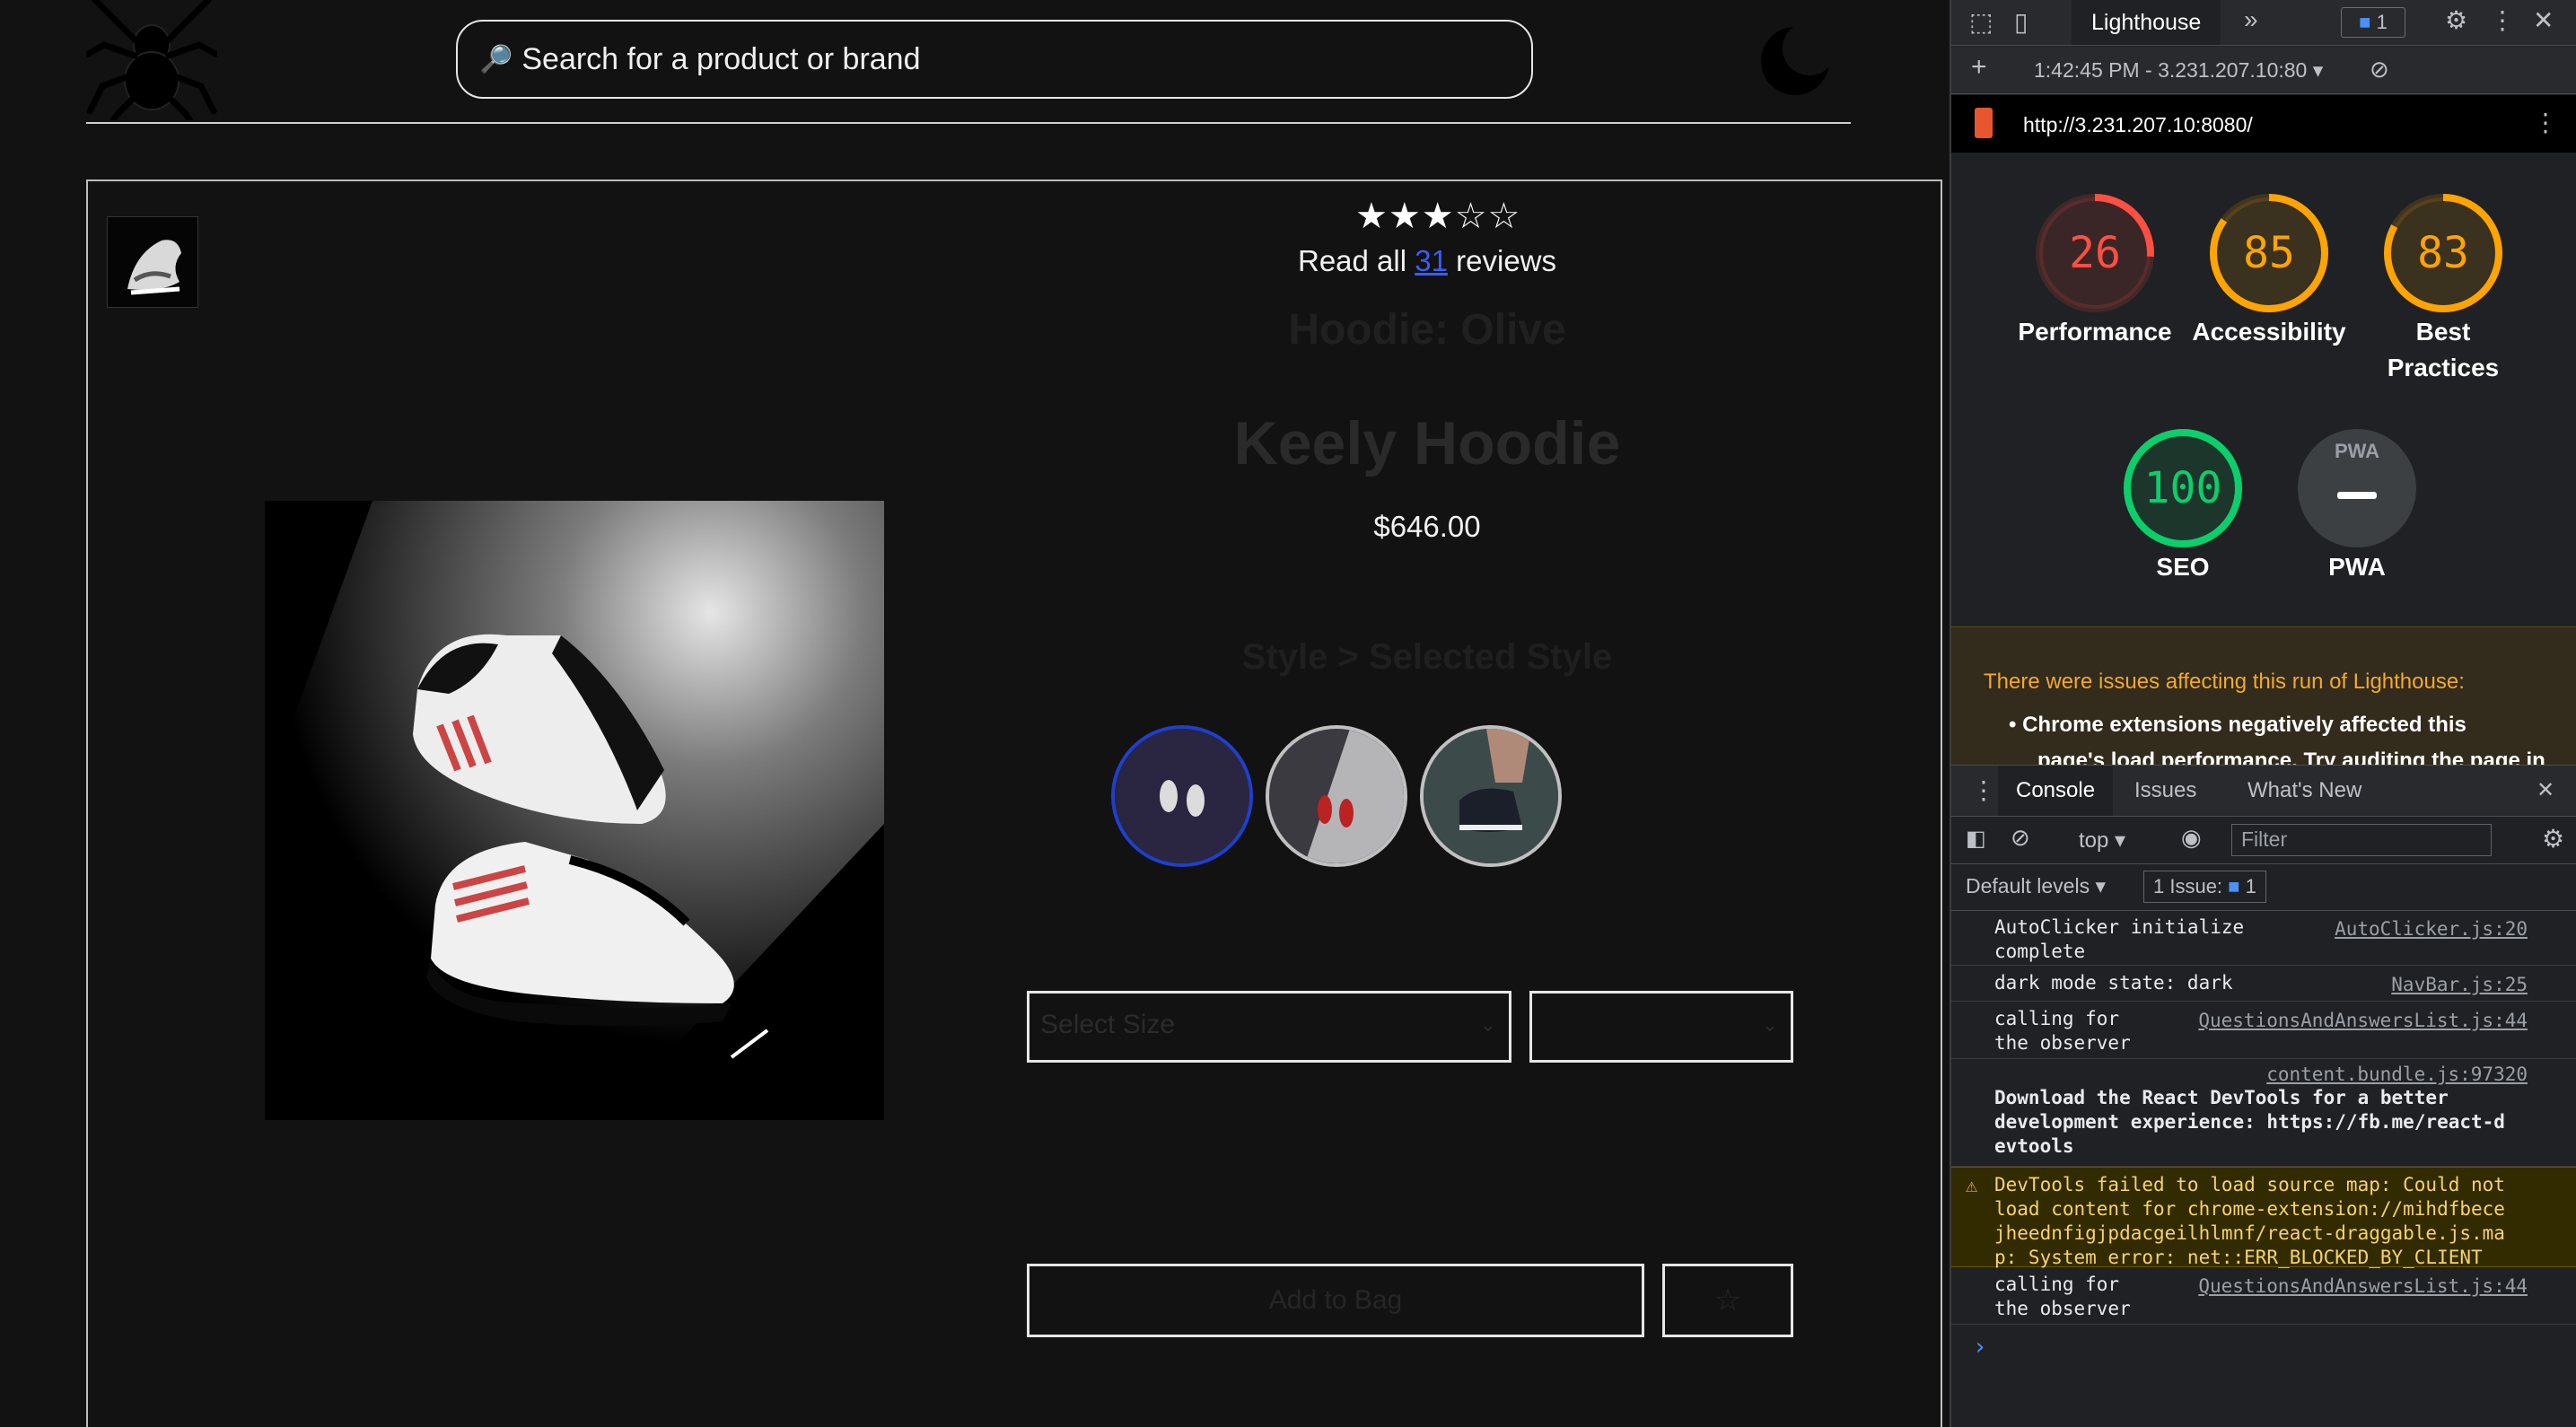 This screenshot has width=2576, height=1427. I want to click on log-levels-label: Default levels, so click(2028, 886).